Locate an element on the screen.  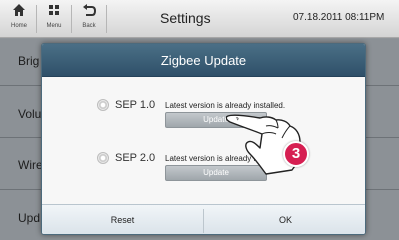
back-icon is located at coordinates (89, 12).